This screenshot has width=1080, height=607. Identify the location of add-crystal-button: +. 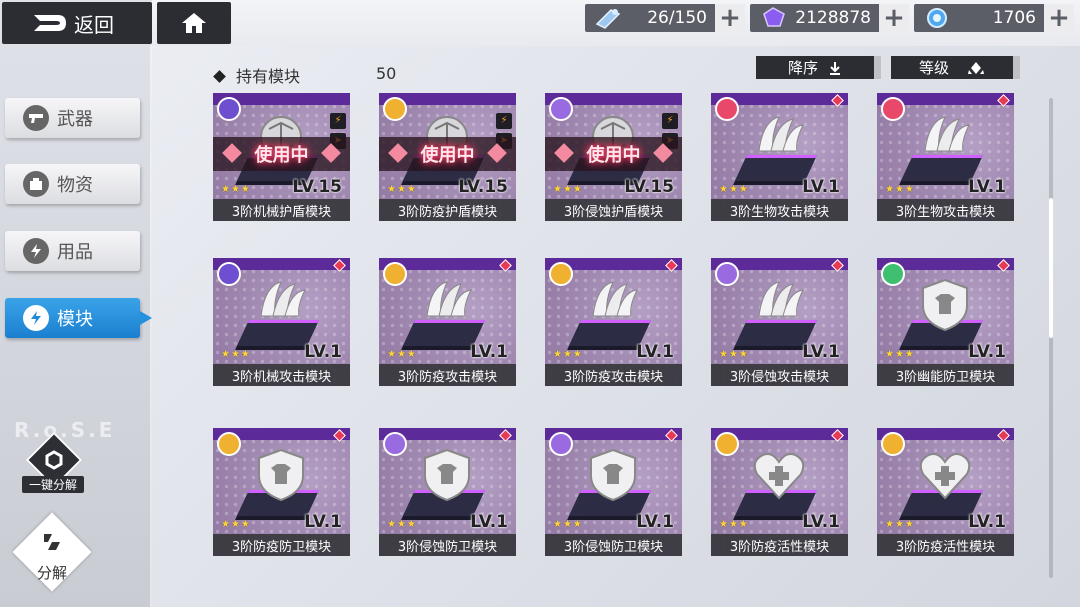
(894, 18).